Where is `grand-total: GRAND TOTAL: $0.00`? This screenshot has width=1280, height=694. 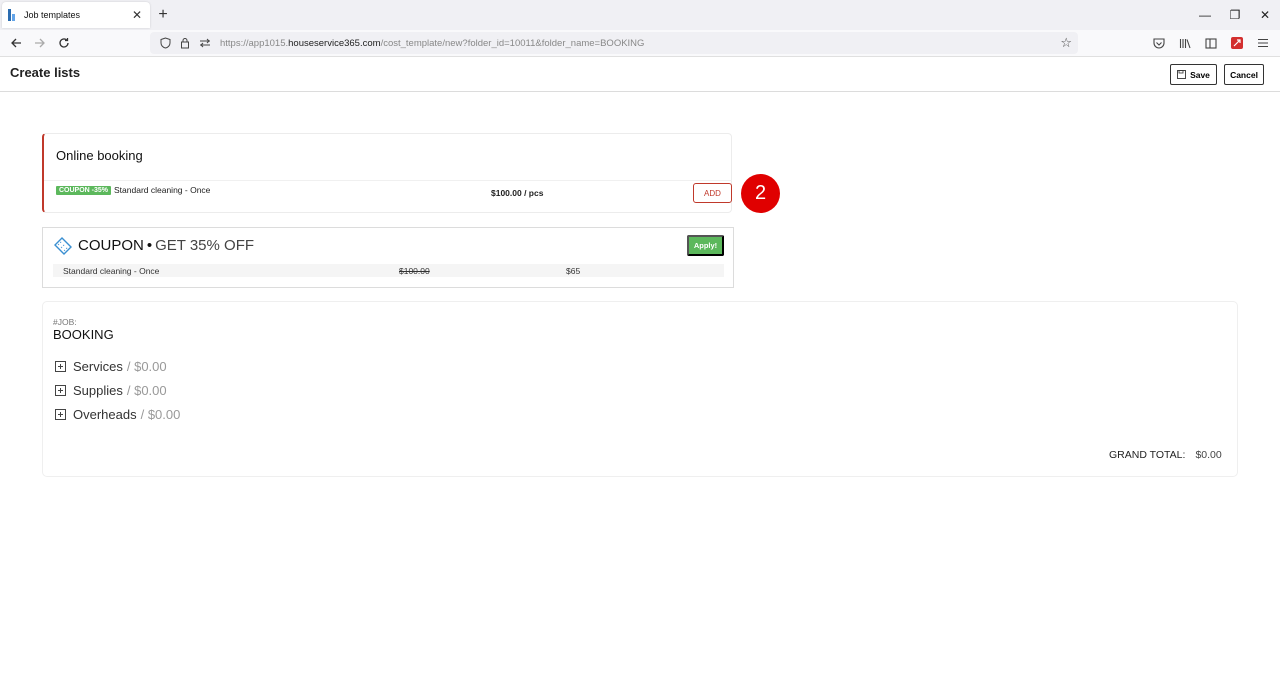
grand-total: GRAND TOTAL: $0.00 is located at coordinates (1165, 455).